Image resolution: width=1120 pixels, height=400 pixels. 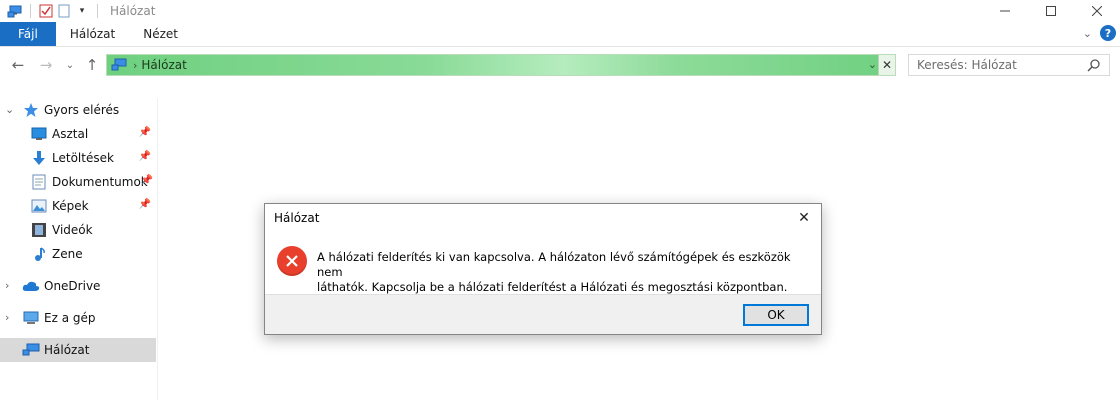 What do you see at coordinates (28, 34) in the screenshot?
I see `tab-file: Fájl` at bounding box center [28, 34].